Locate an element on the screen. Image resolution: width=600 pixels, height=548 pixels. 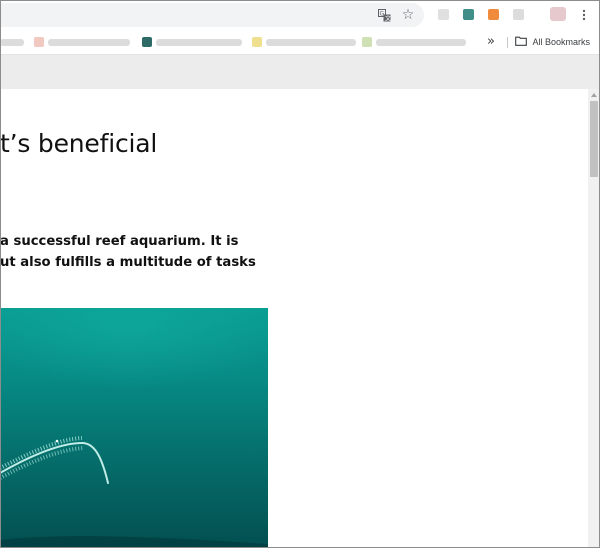
all-bookmarks-label: All Bookmarks is located at coordinates (561, 42).